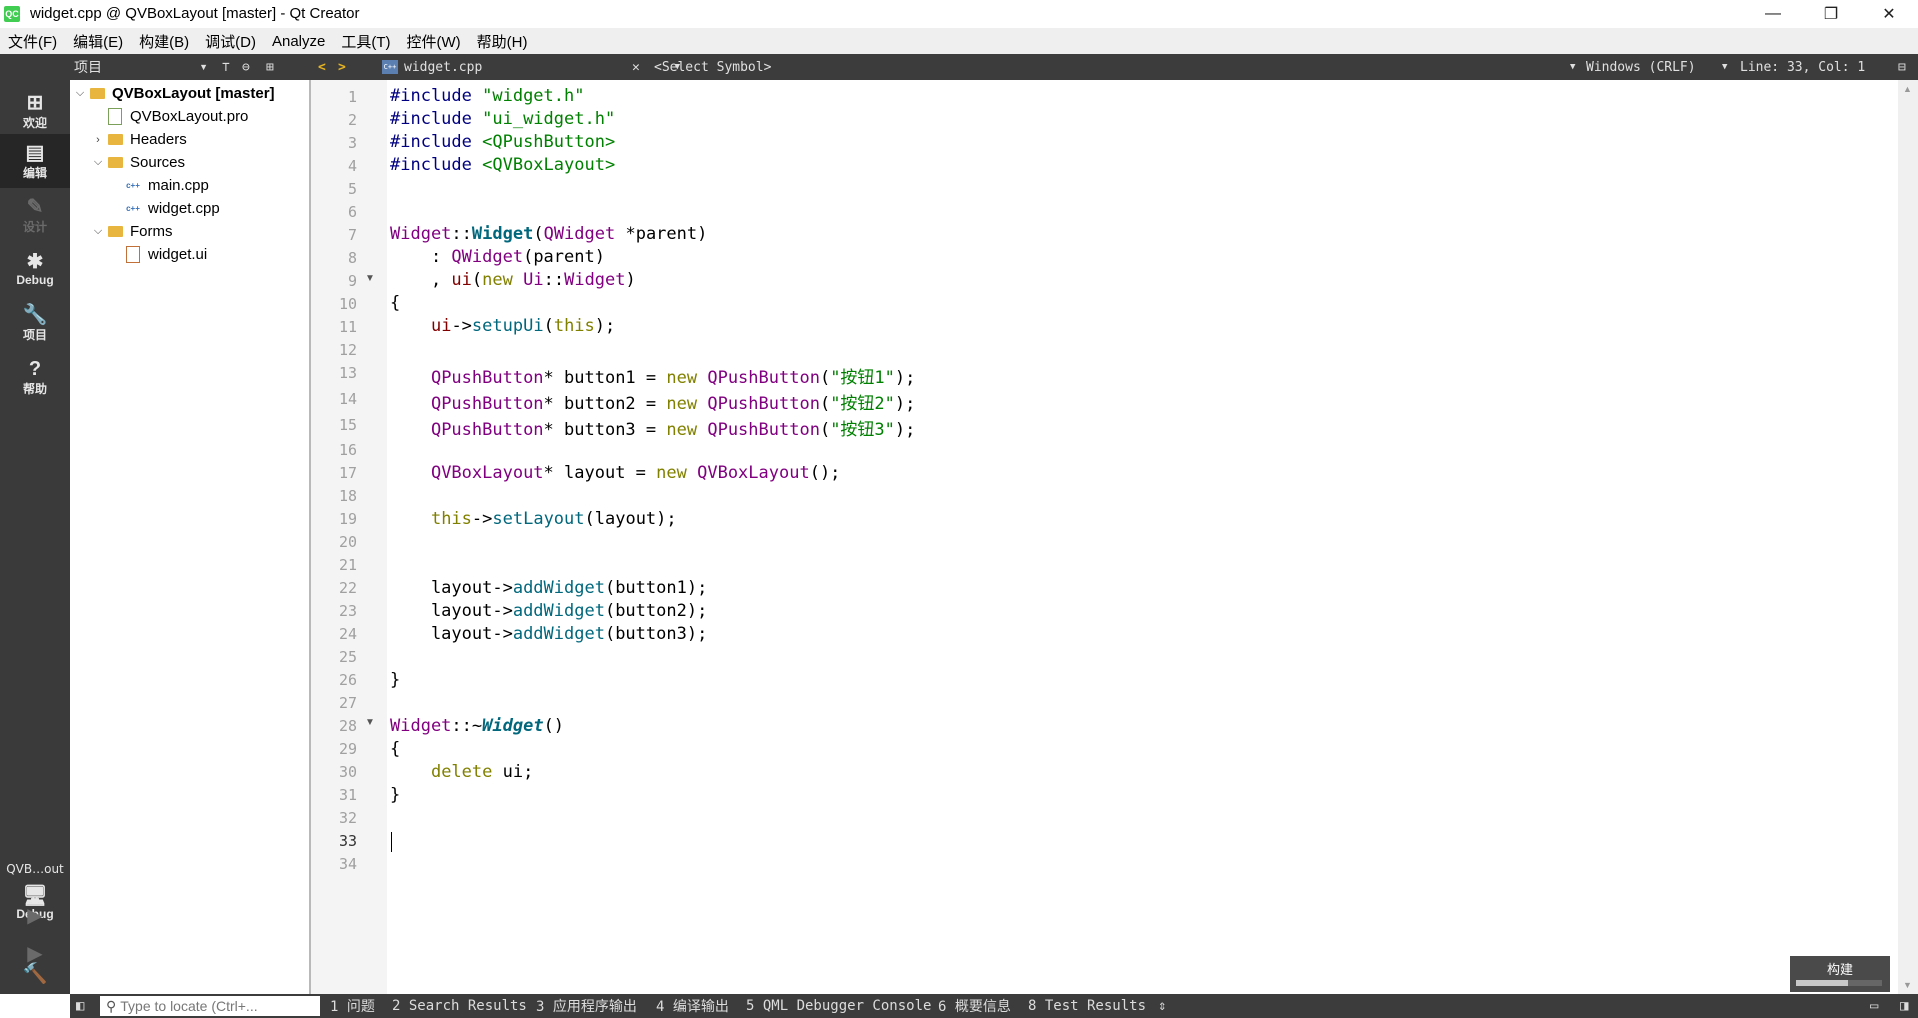 This screenshot has width=1918, height=1018. I want to click on symbol-selector: <Select Symbol>, so click(712, 67).